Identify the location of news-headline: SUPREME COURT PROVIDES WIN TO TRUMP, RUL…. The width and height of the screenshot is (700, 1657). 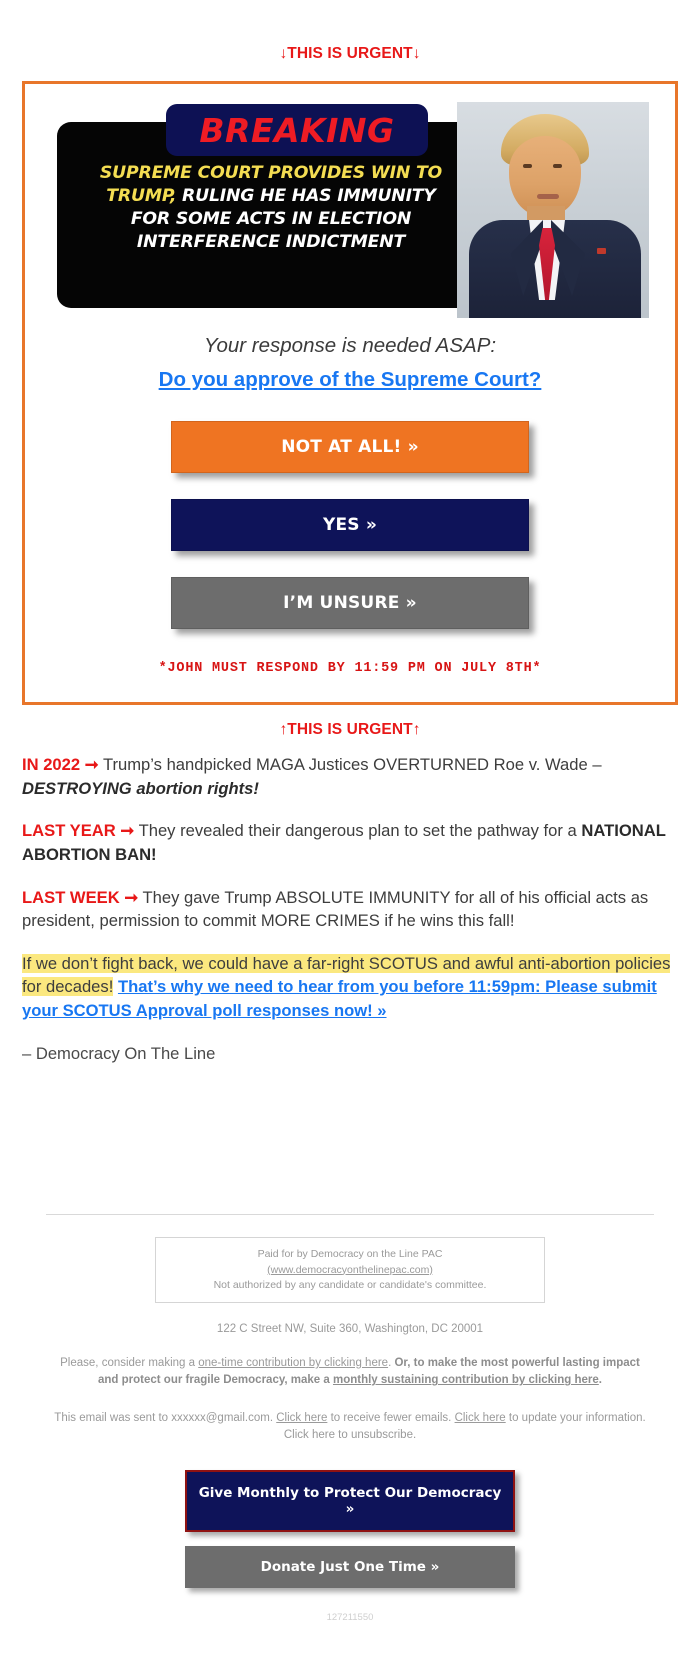
(271, 208).